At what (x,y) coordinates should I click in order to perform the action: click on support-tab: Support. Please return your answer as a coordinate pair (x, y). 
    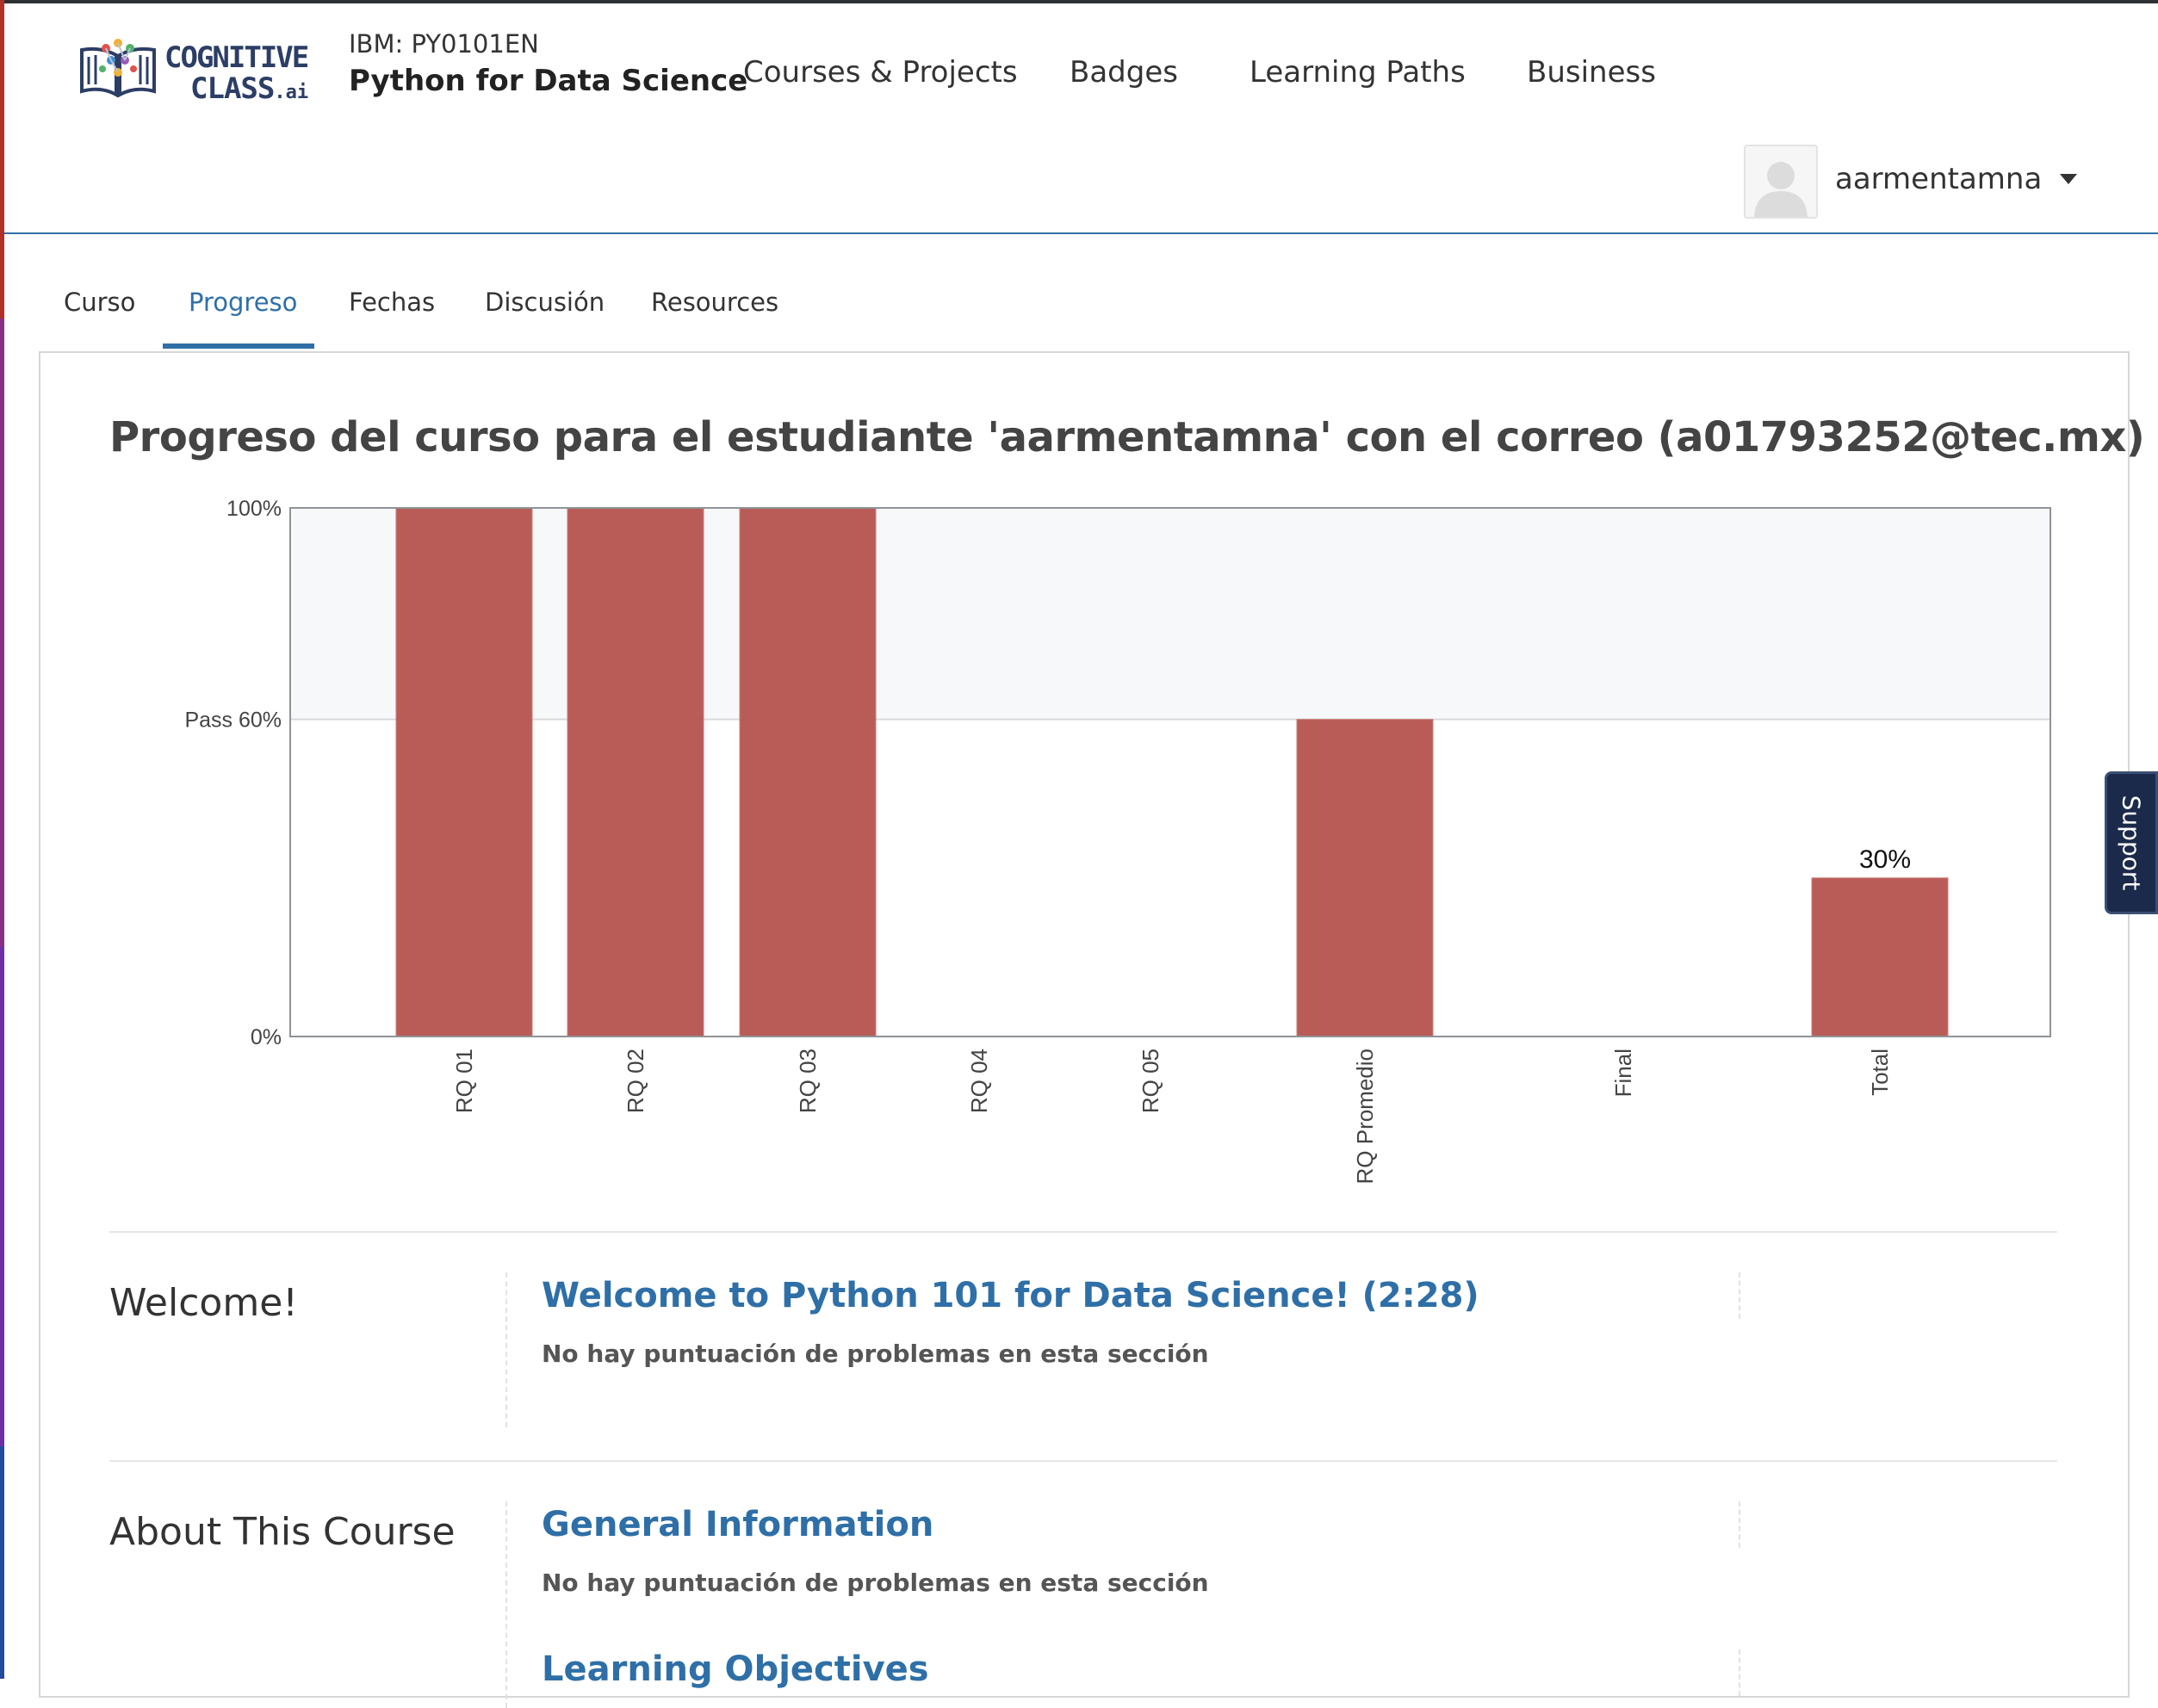
    Looking at the image, I should click on (2131, 842).